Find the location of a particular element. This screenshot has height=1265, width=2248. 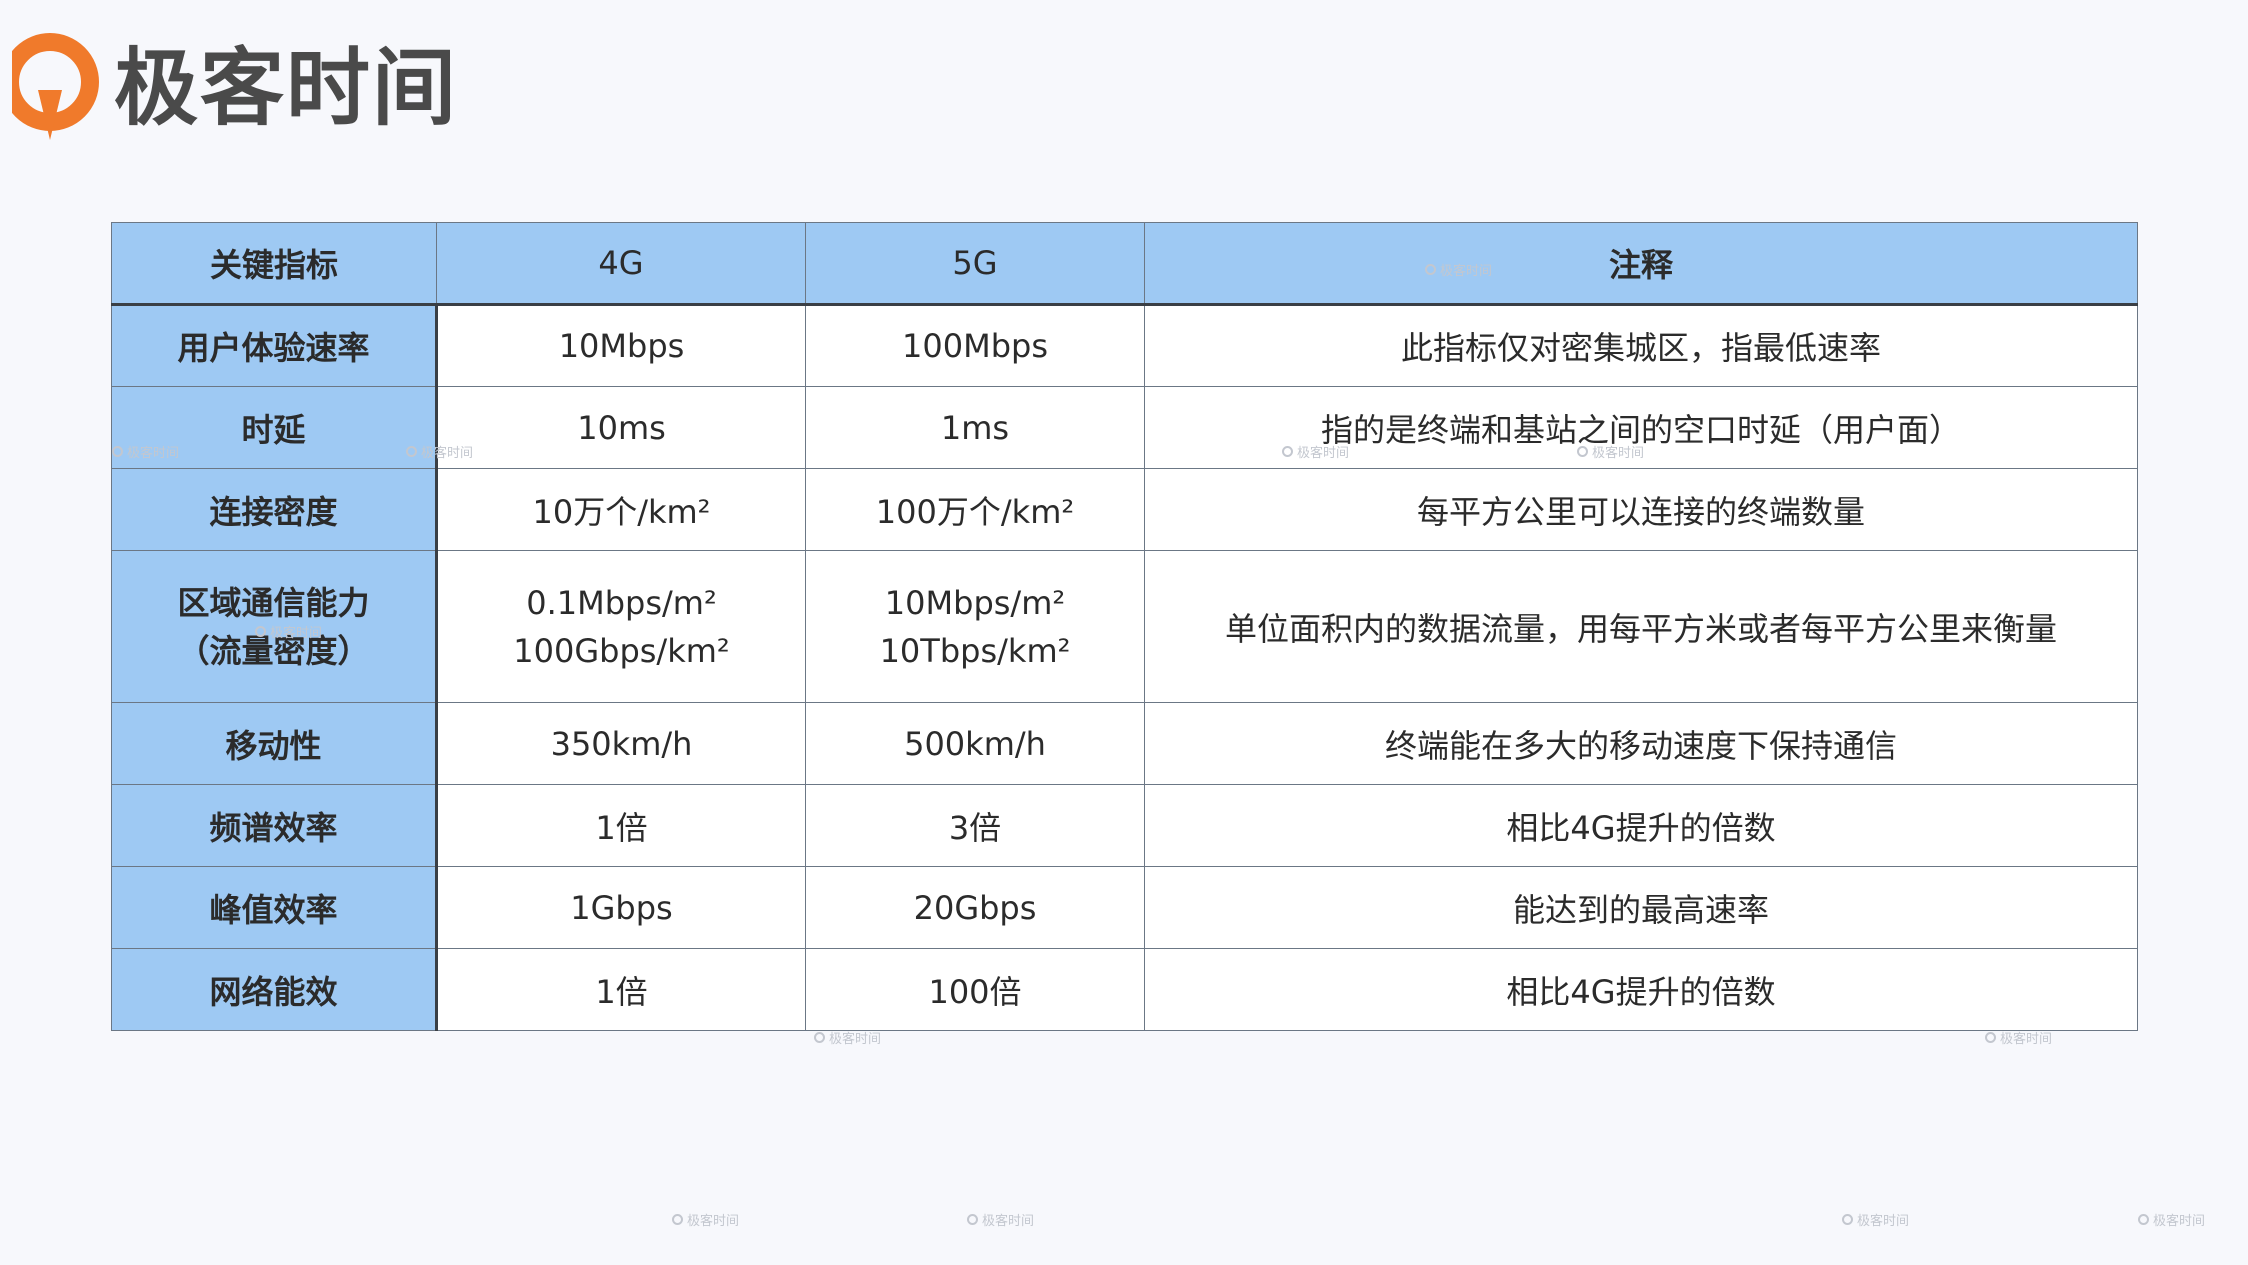

header-metric: 关键指标 is located at coordinates (274, 264).